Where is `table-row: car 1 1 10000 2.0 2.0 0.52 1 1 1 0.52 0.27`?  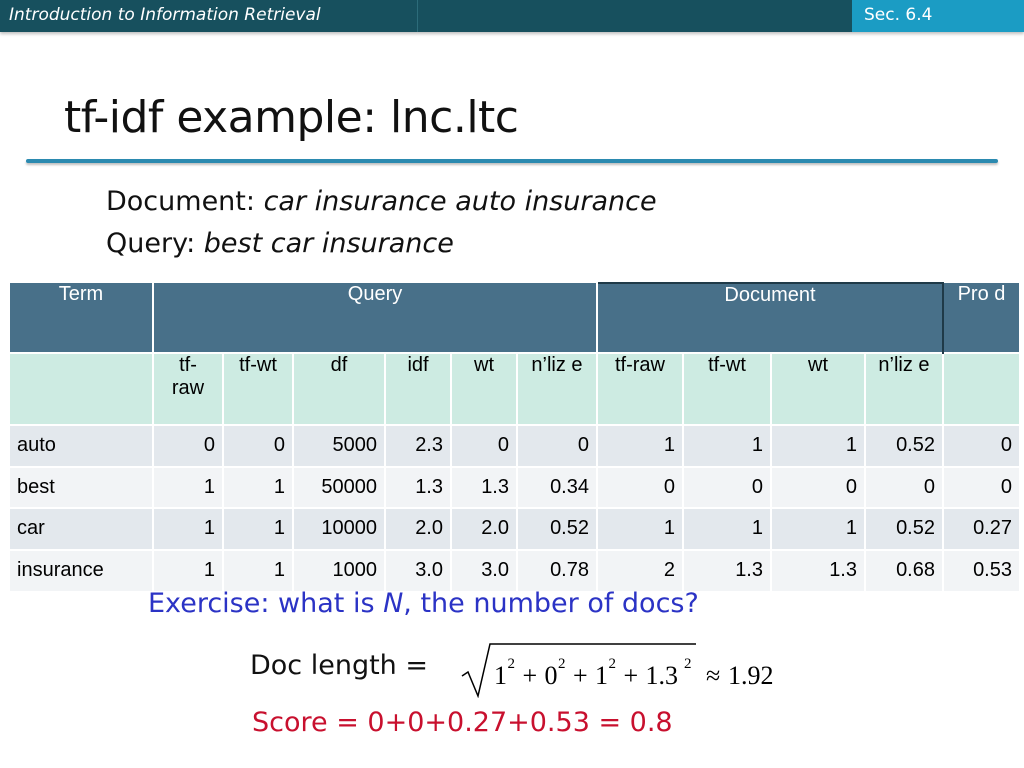
table-row: car 1 1 10000 2.0 2.0 0.52 1 1 1 0.52 0.27 is located at coordinates (515, 528).